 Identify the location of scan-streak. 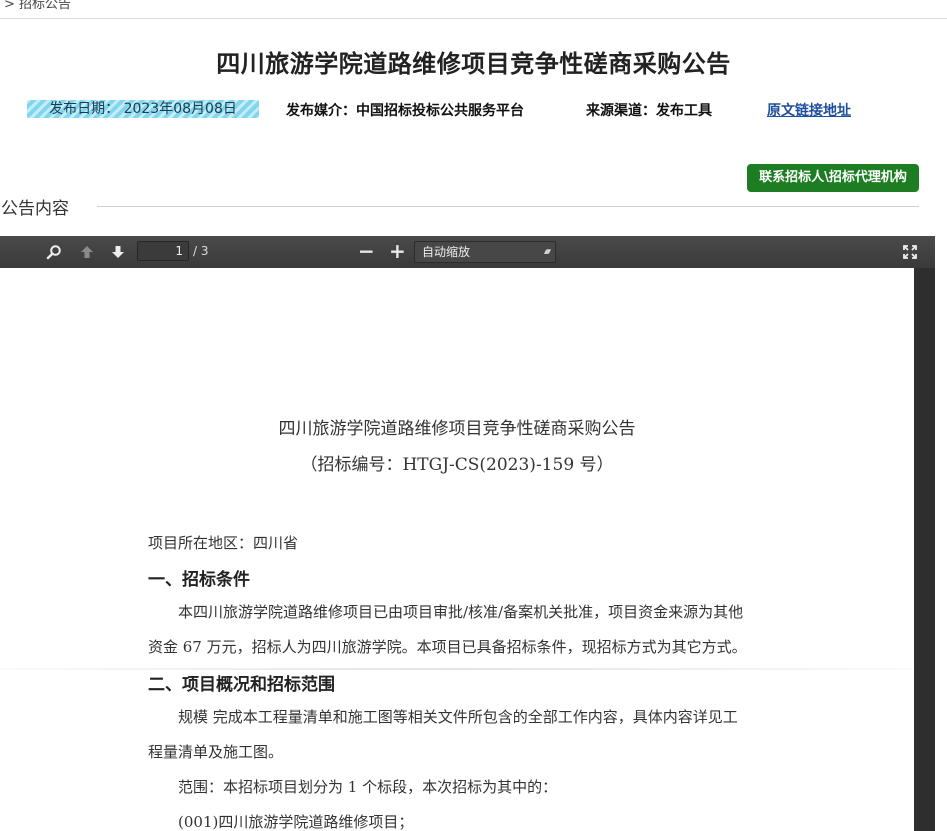
(457, 669).